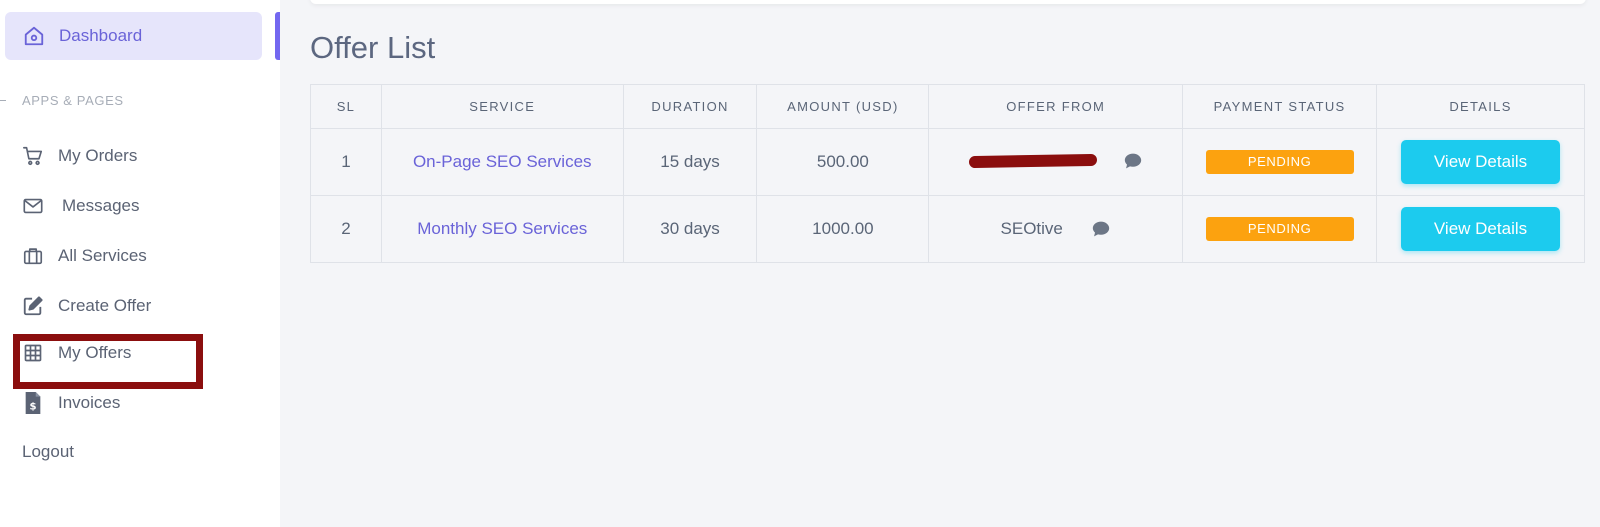  What do you see at coordinates (346, 162) in the screenshot?
I see `cell-sl: 1` at bounding box center [346, 162].